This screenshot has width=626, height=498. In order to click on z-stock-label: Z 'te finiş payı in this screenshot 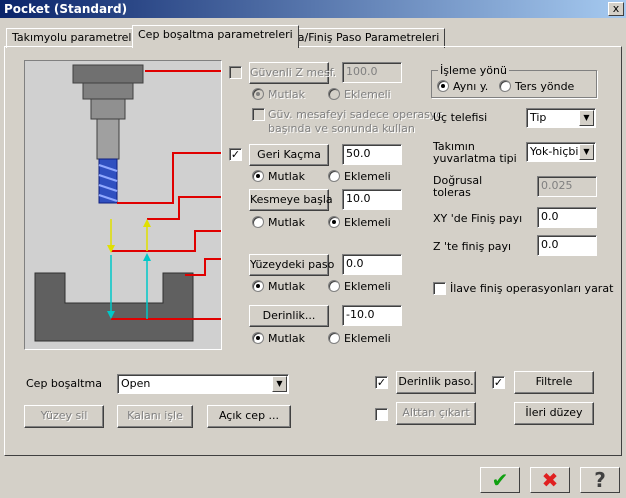, I will do `click(472, 246)`.